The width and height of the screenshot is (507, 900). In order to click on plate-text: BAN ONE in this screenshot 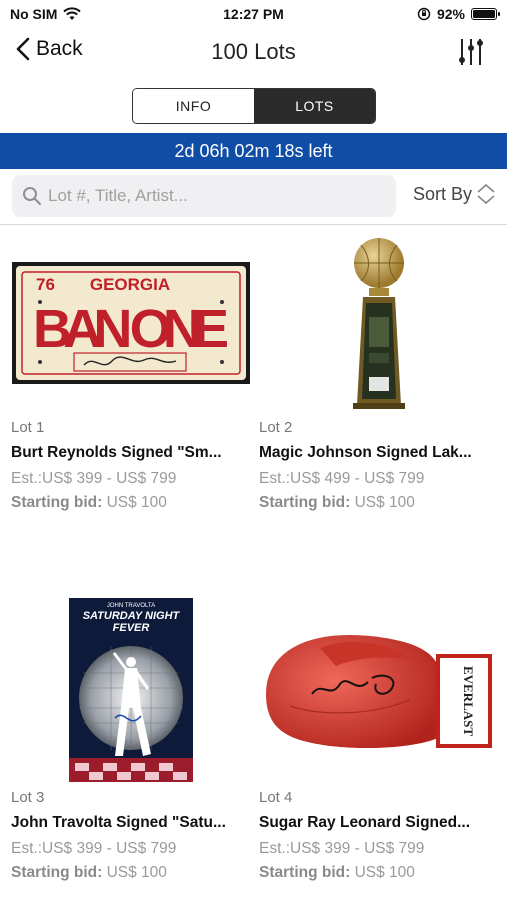, I will do `click(131, 329)`.